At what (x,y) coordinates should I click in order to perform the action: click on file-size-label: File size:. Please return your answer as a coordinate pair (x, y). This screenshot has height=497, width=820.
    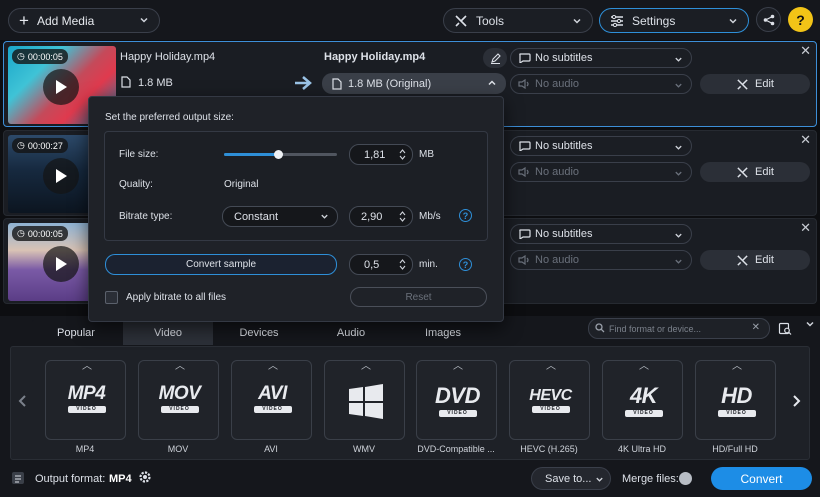
    Looking at the image, I should click on (139, 154).